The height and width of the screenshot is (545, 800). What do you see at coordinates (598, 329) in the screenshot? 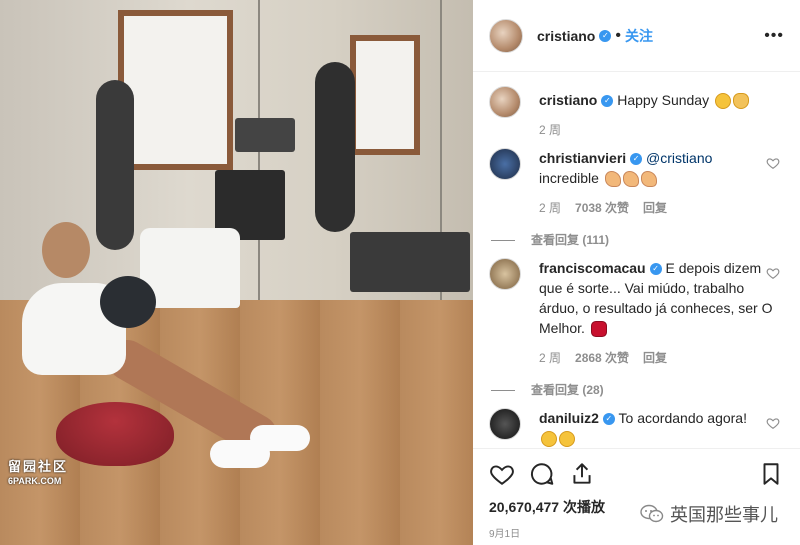
I see `portugal-flag-emoji-icon` at bounding box center [598, 329].